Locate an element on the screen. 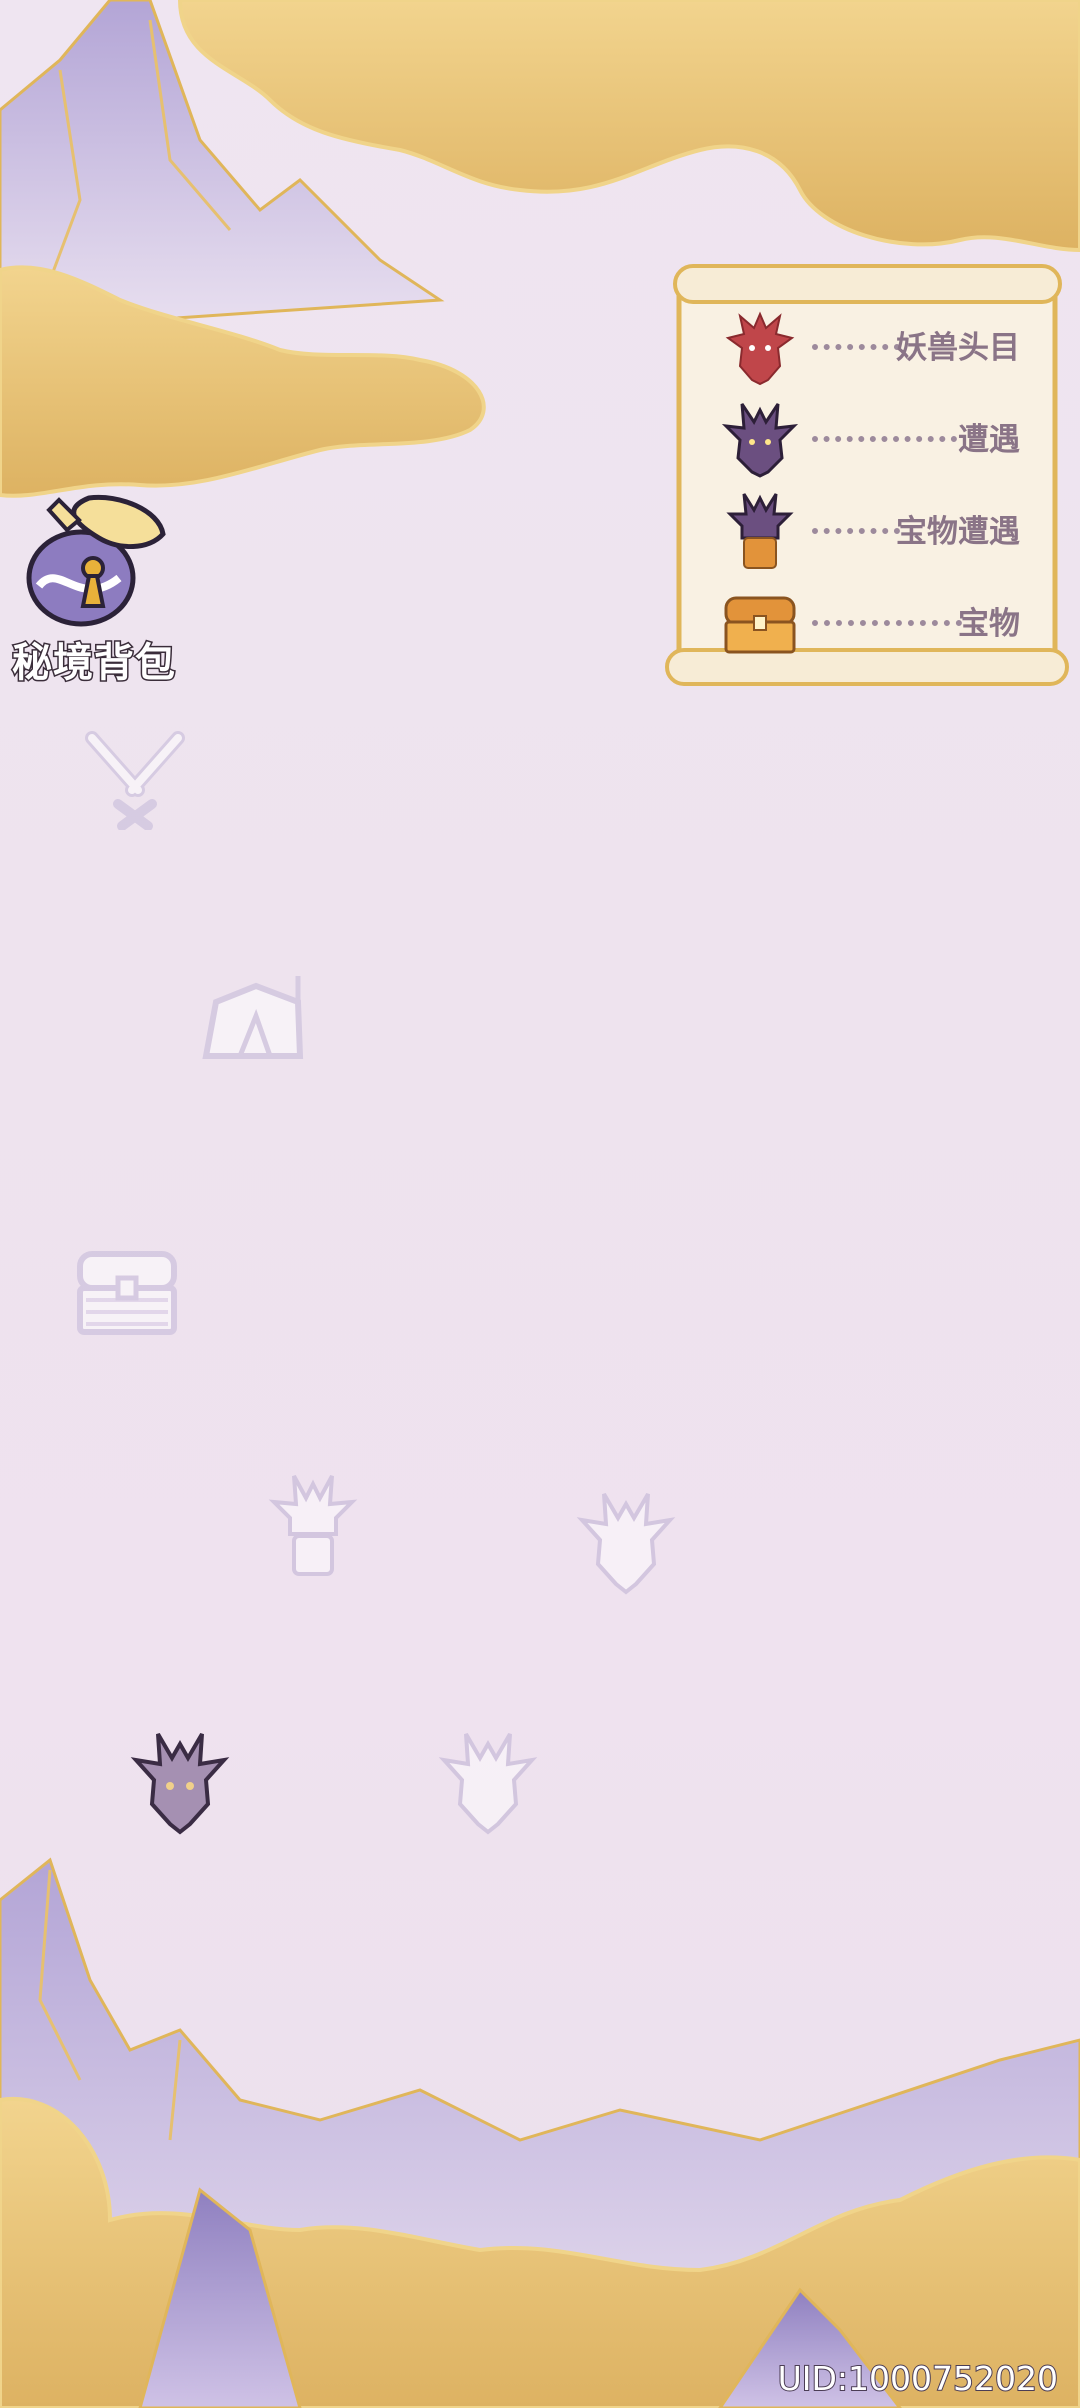 The height and width of the screenshot is (2408, 1080). legend-item-treasure-encounter: 宝物遭遇 is located at coordinates (870, 532).